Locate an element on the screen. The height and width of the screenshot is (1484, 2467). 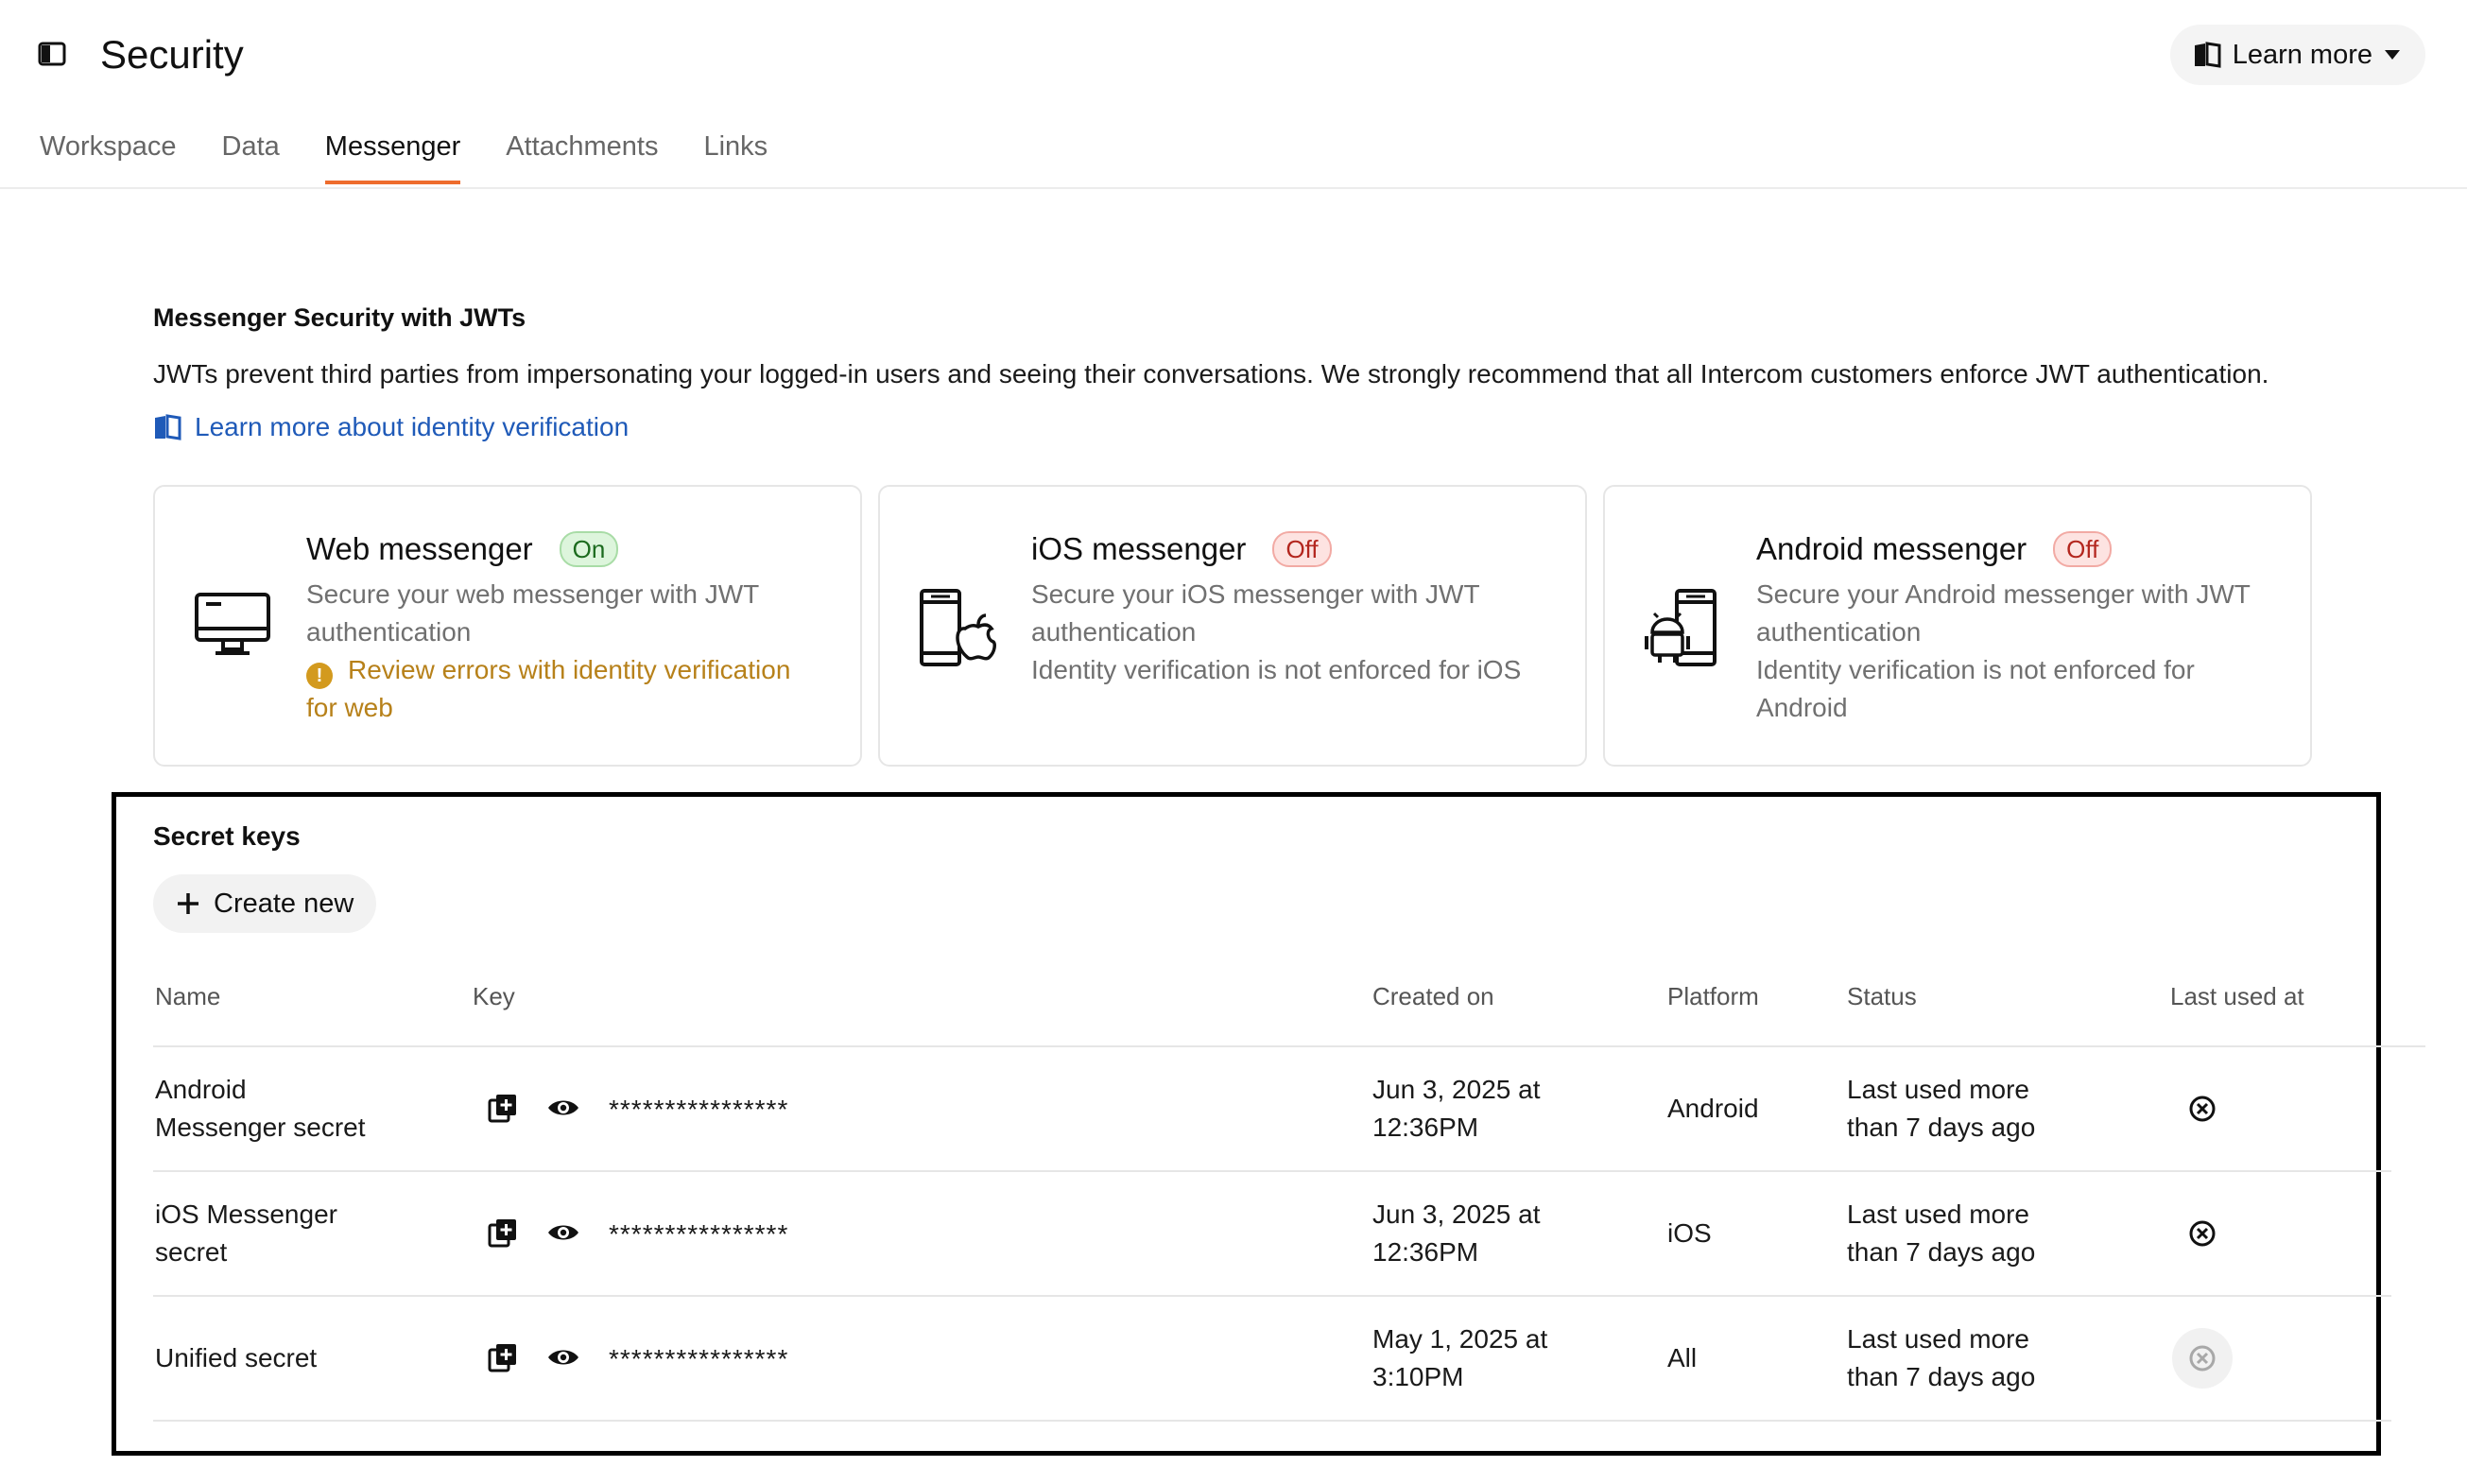
page-title: Security is located at coordinates (172, 55).